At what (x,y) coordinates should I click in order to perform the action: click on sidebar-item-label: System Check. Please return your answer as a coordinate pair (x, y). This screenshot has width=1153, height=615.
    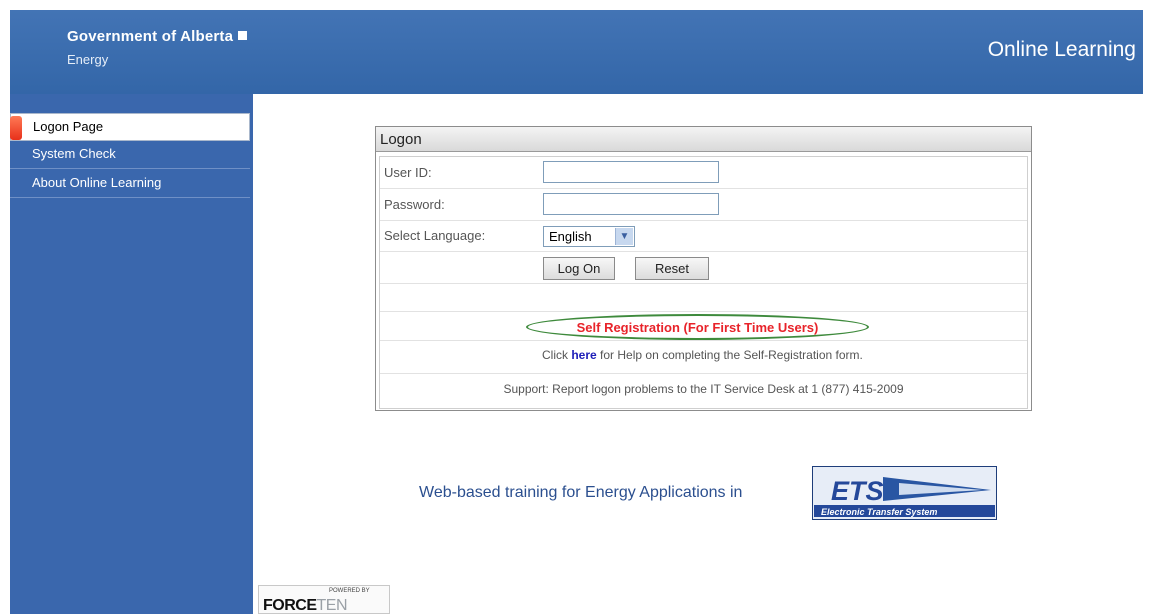
    Looking at the image, I should click on (74, 153).